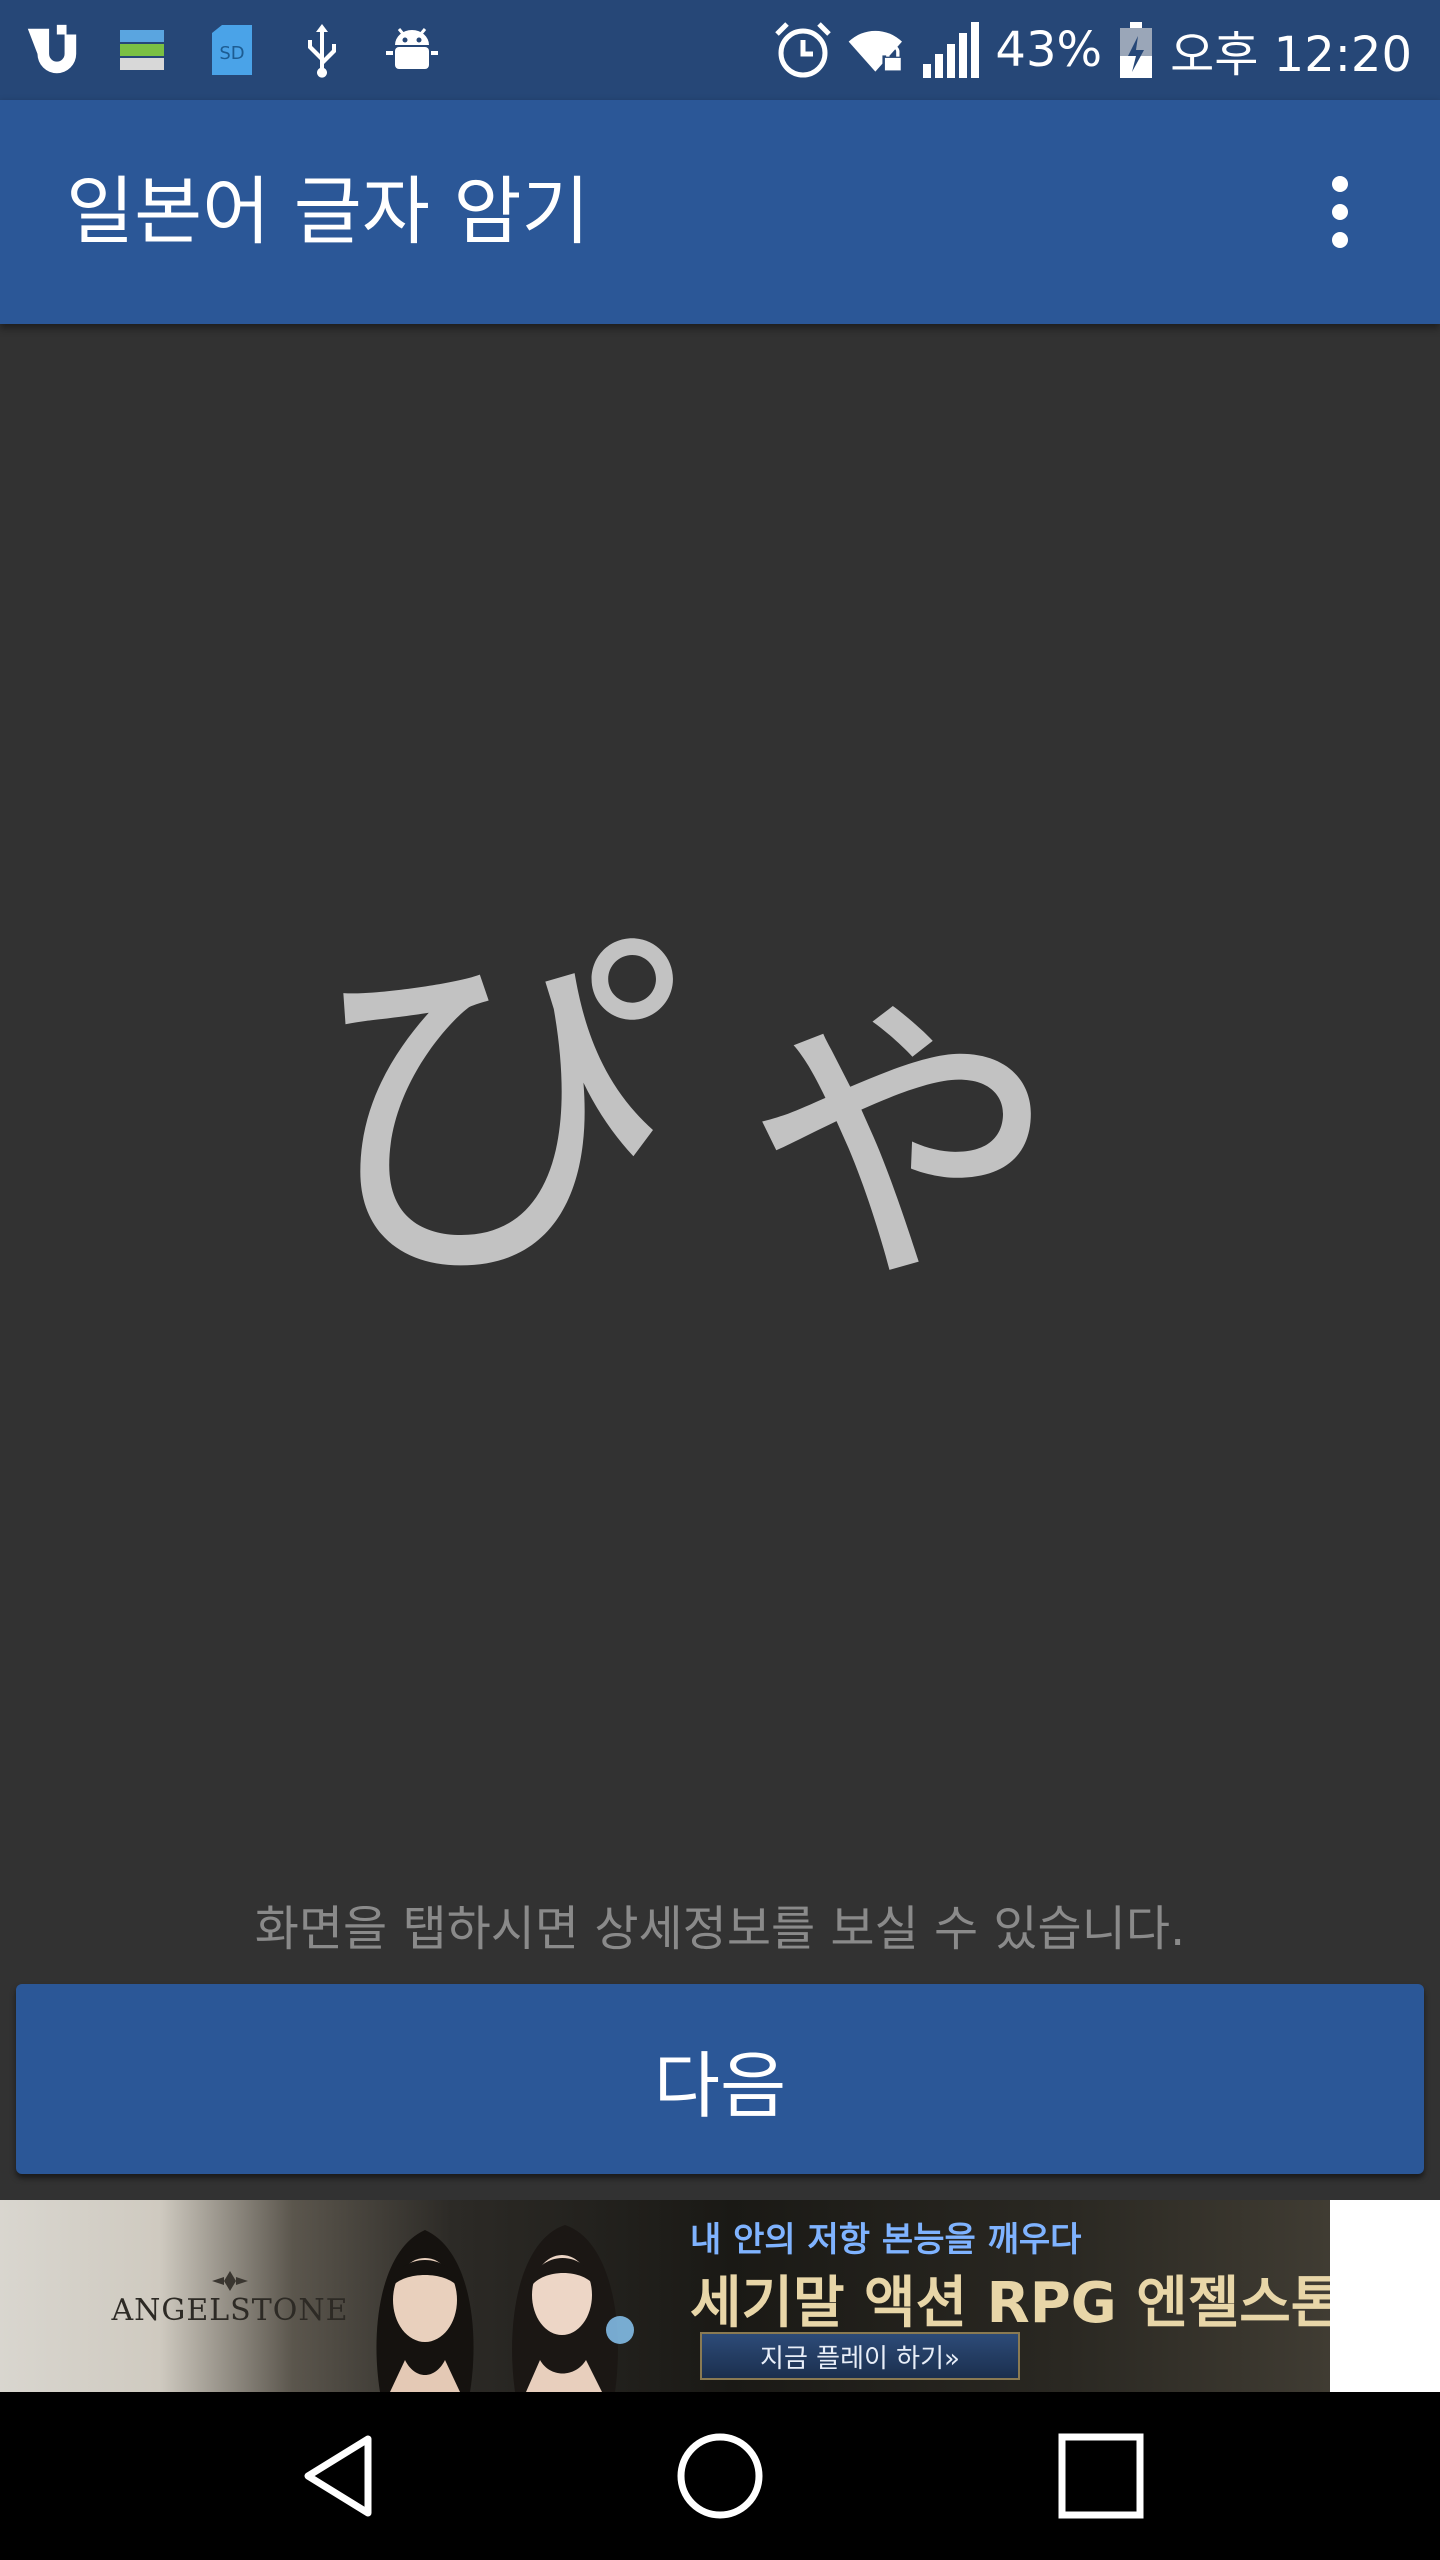 Image resolution: width=1440 pixels, height=2560 pixels. I want to click on usb-icon, so click(322, 50).